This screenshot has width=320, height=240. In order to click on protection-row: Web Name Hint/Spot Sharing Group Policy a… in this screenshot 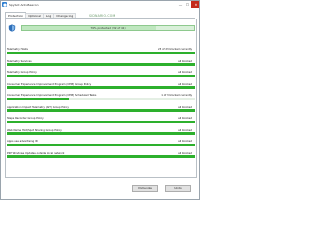, I will do `click(101, 133)`.